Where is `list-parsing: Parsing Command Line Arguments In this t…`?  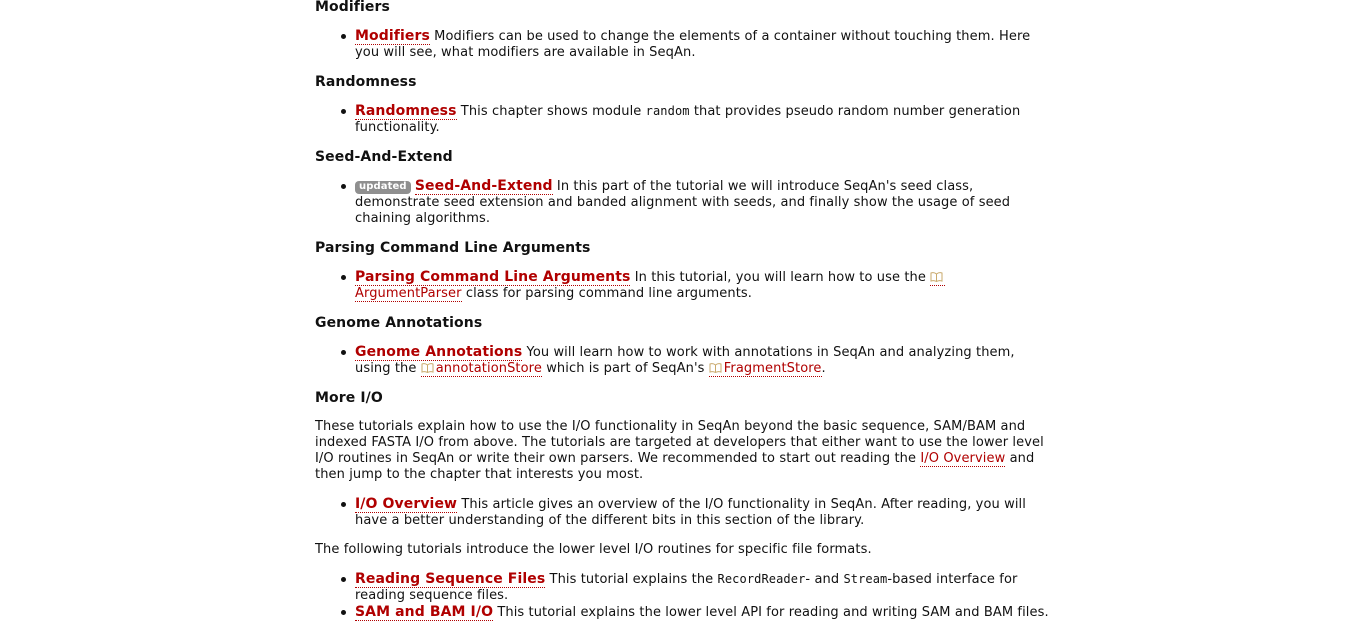
list-parsing: Parsing Command Line Arguments In this t… is located at coordinates (682, 285).